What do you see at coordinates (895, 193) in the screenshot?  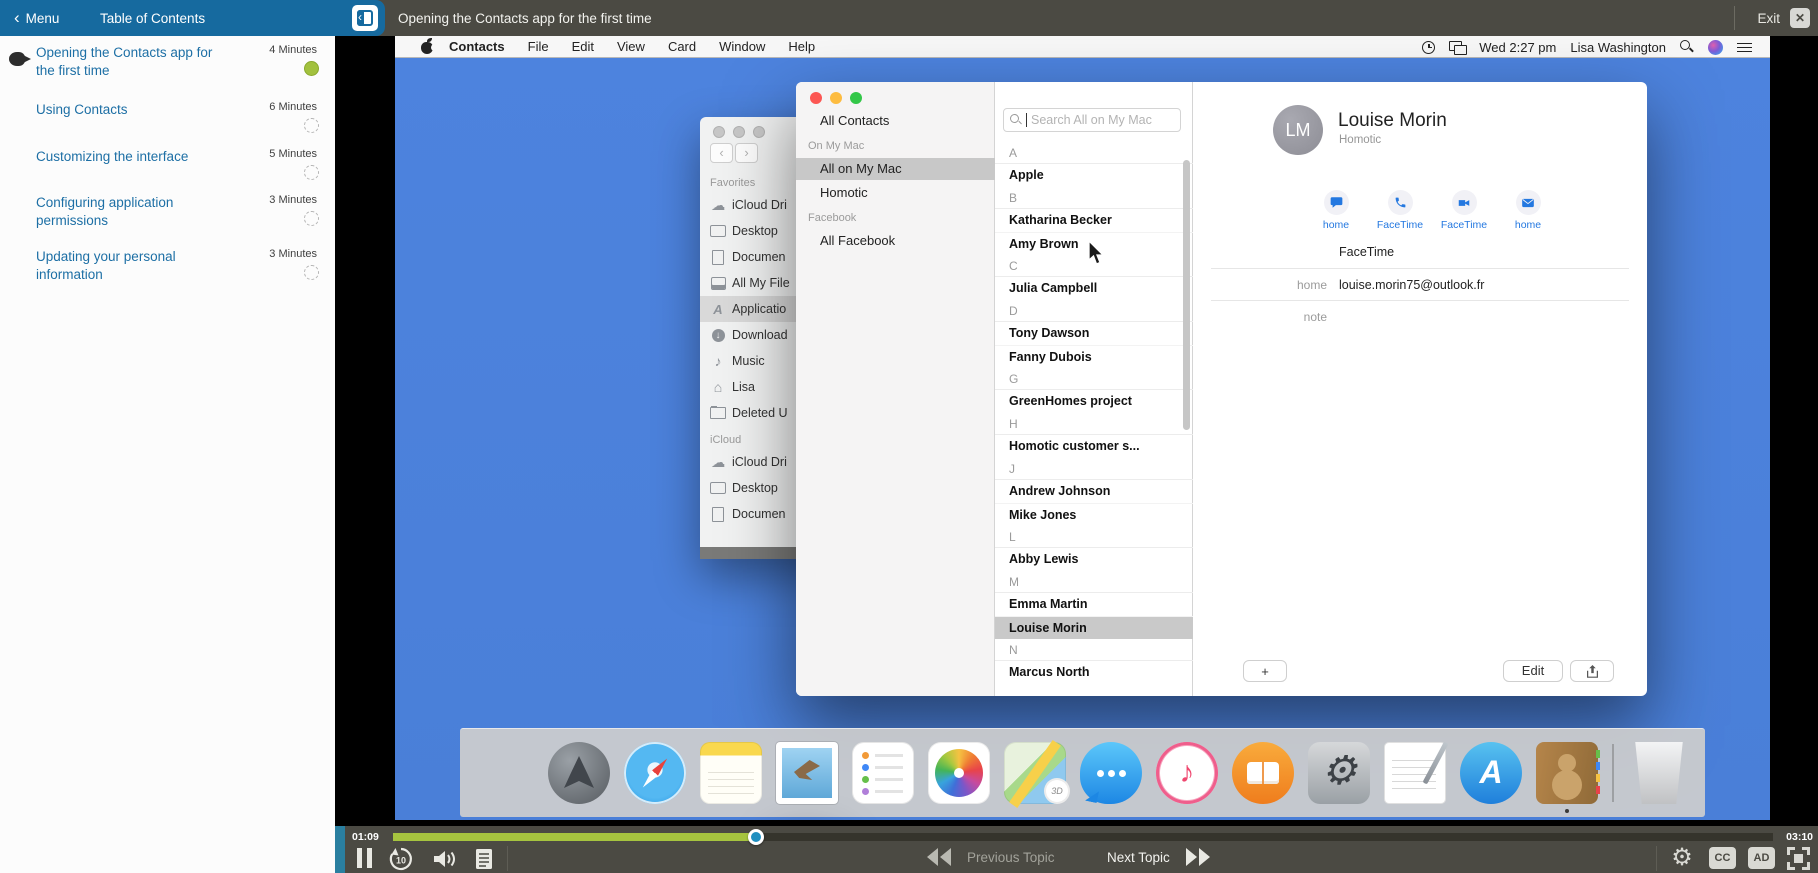 I see `group-homotic: Homotic` at bounding box center [895, 193].